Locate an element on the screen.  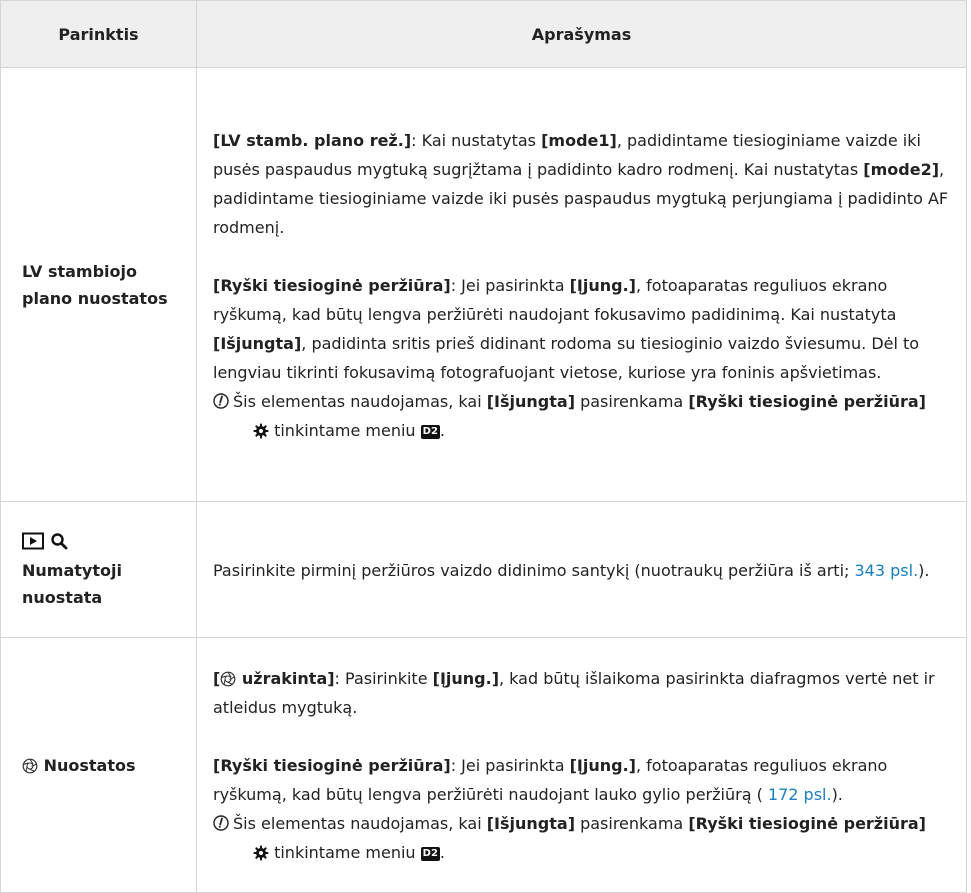
header-option: Parinktis is located at coordinates (98, 34).